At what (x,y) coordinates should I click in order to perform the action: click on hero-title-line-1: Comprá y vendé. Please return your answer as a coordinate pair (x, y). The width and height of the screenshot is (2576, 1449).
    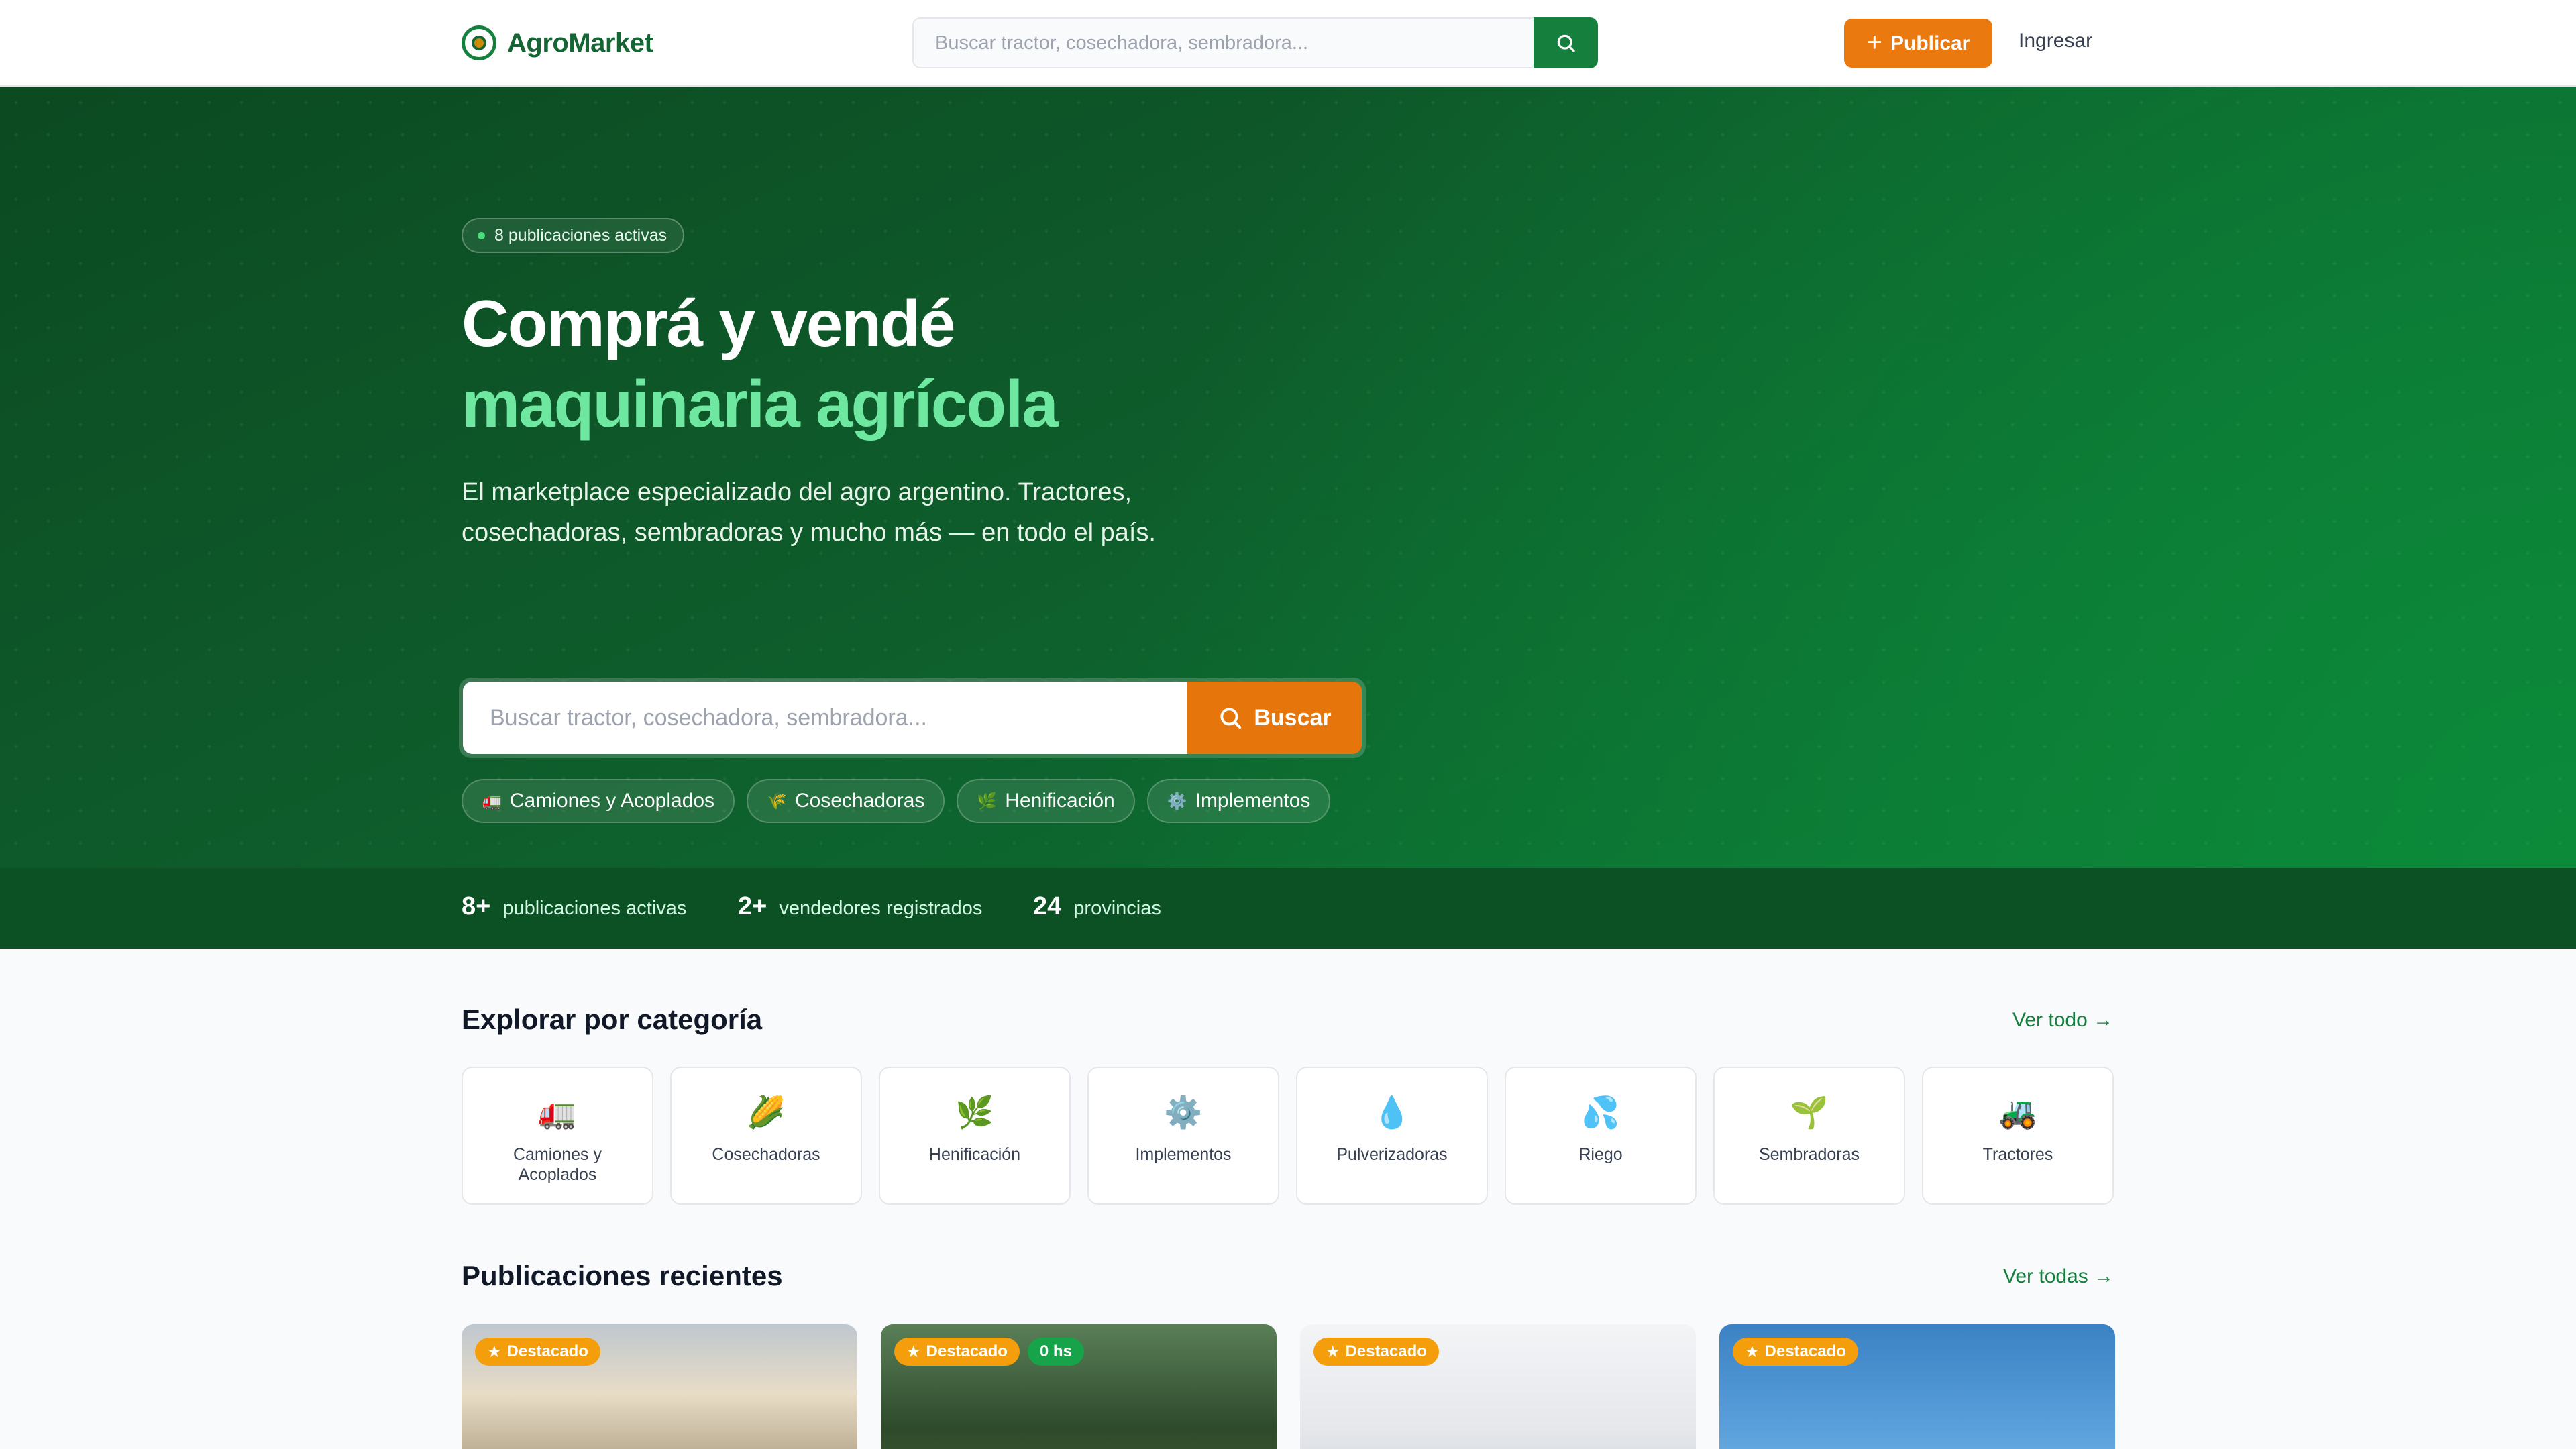
    Looking at the image, I should click on (708, 323).